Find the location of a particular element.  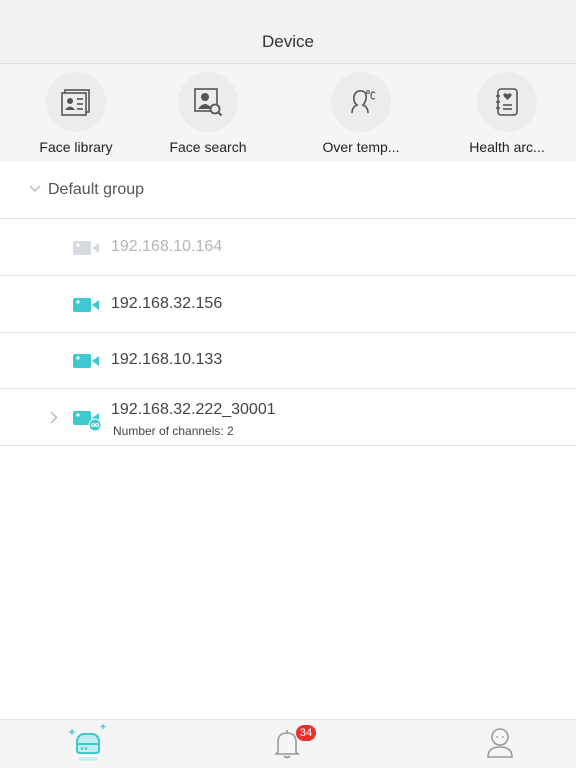

chevron-down-icon is located at coordinates (35, 189).